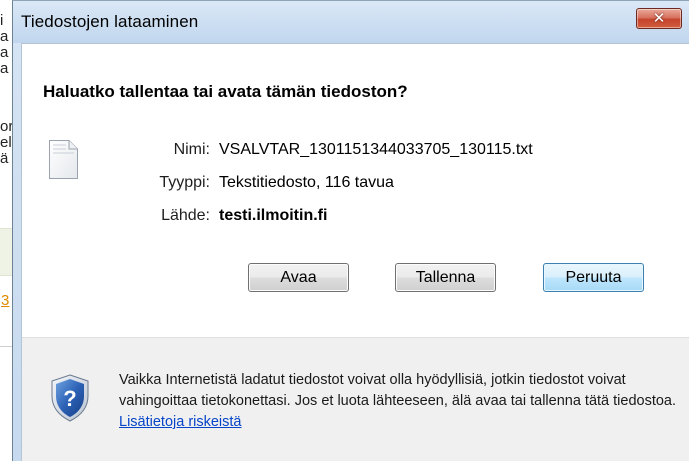  What do you see at coordinates (593, 277) in the screenshot?
I see `cancel-button: Peruuta` at bounding box center [593, 277].